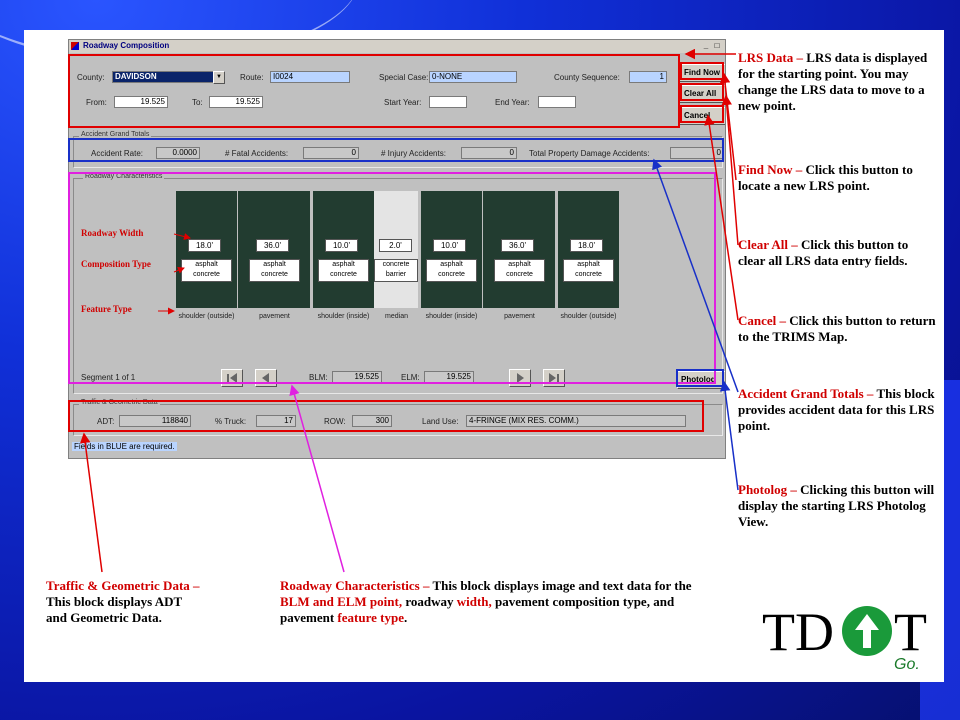  I want to click on callout-roadway-text-8: ., so click(405, 617).